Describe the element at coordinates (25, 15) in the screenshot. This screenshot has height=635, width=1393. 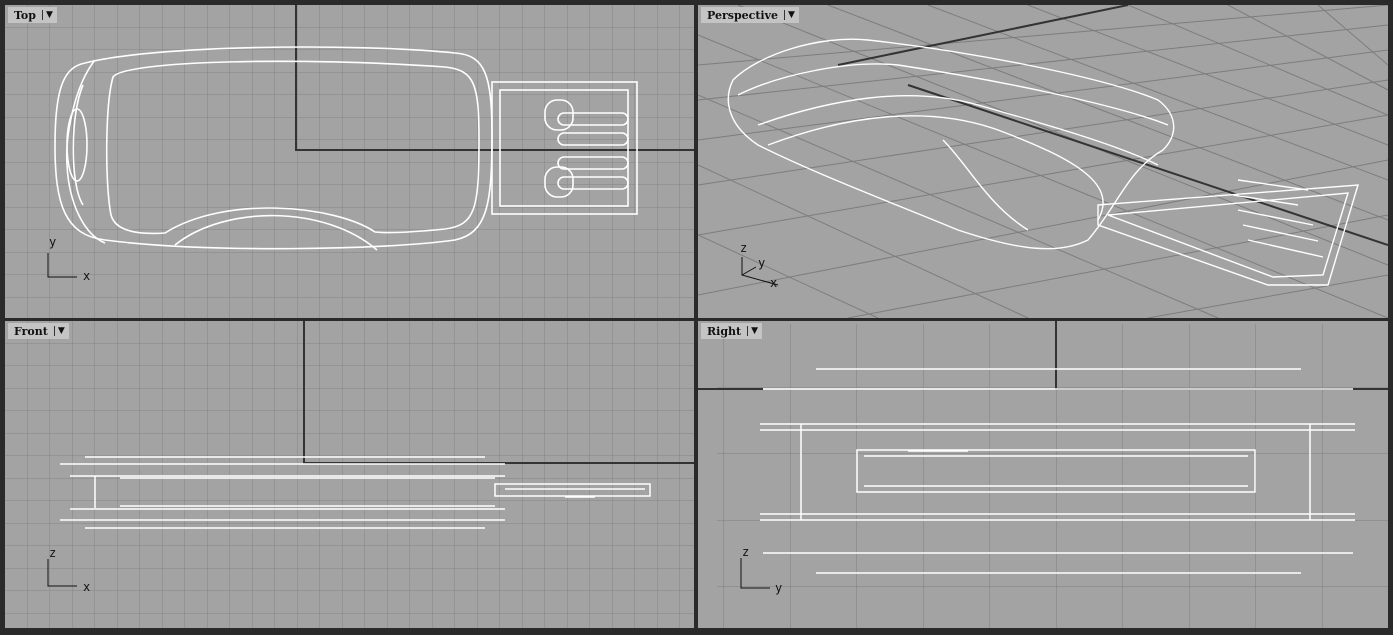
I see `viewport-title: Top` at that location.